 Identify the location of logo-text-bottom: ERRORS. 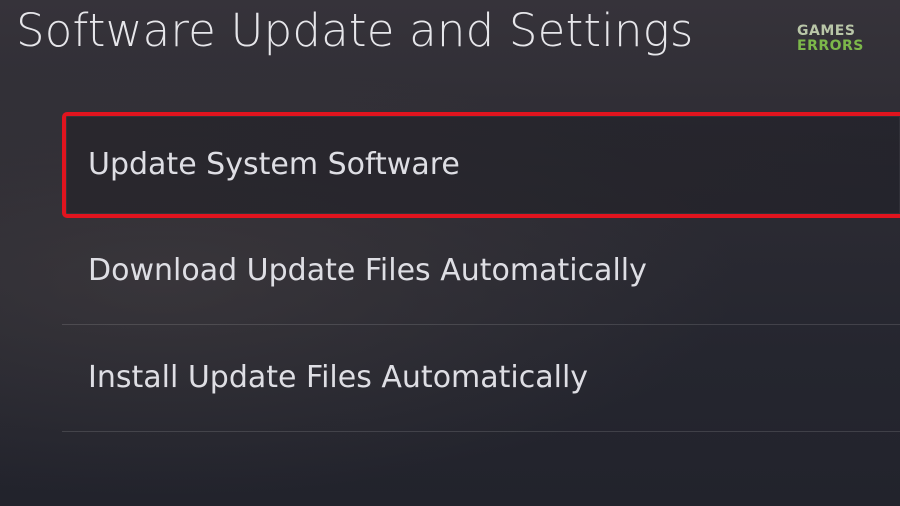
(830, 46).